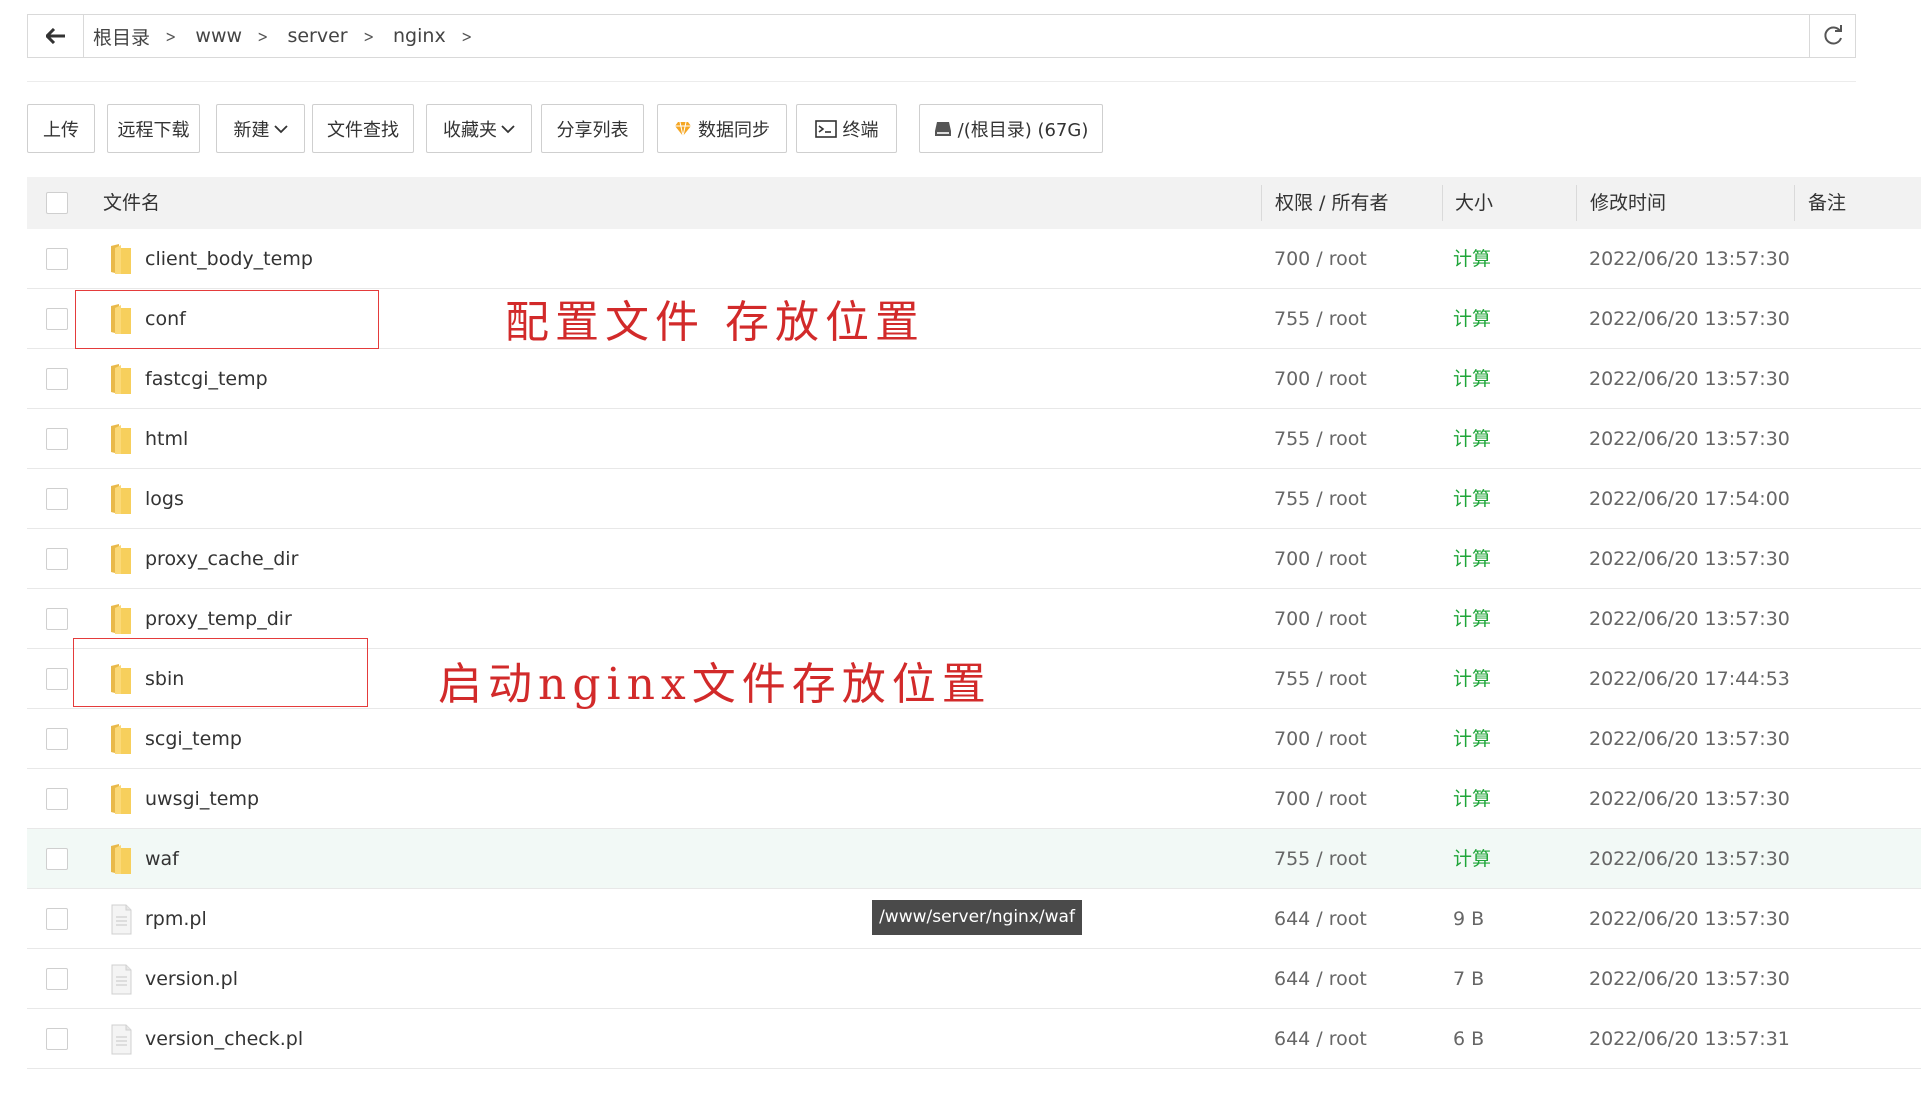  I want to click on file-name: uwsgi_temp, so click(202, 799).